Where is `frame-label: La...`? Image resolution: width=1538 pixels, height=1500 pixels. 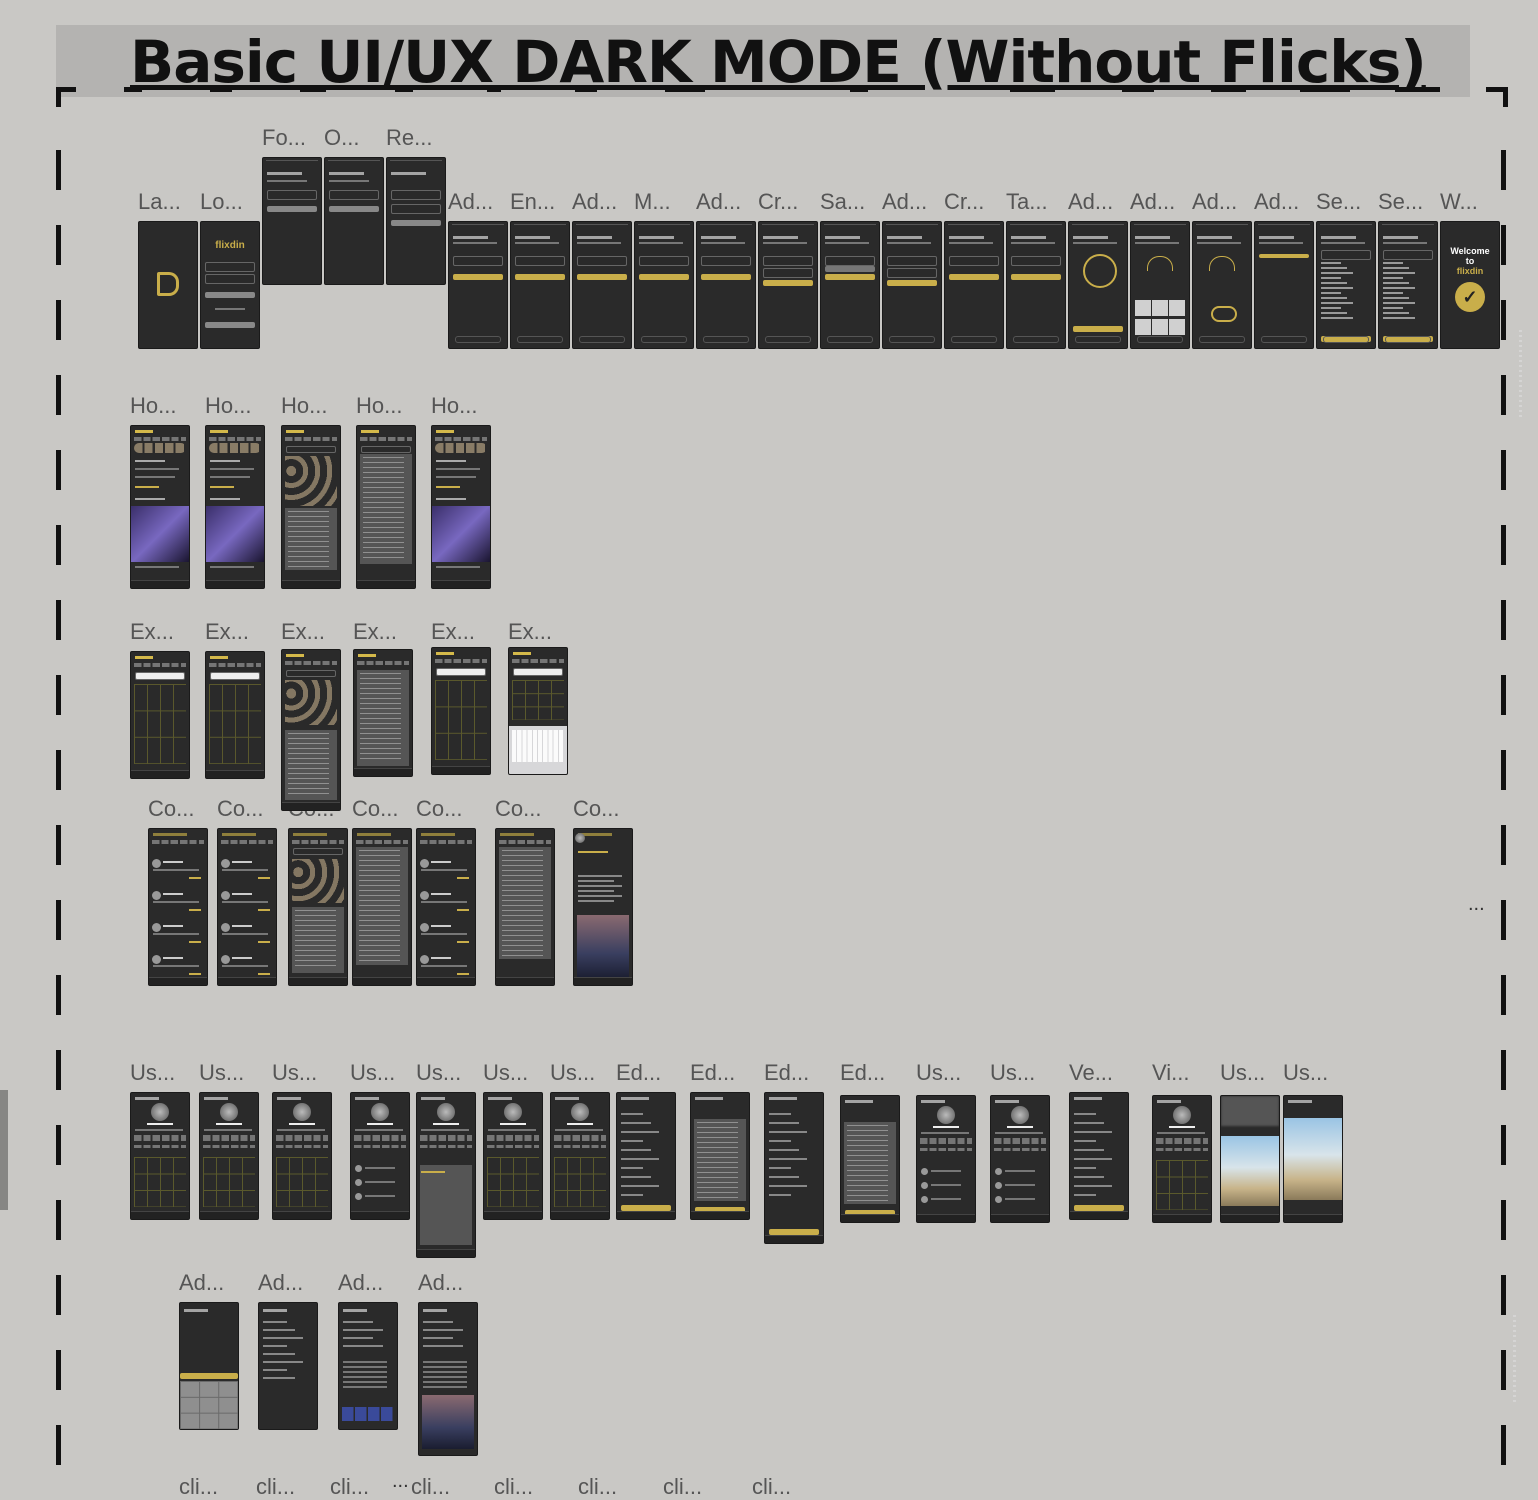 frame-label: La... is located at coordinates (159, 202).